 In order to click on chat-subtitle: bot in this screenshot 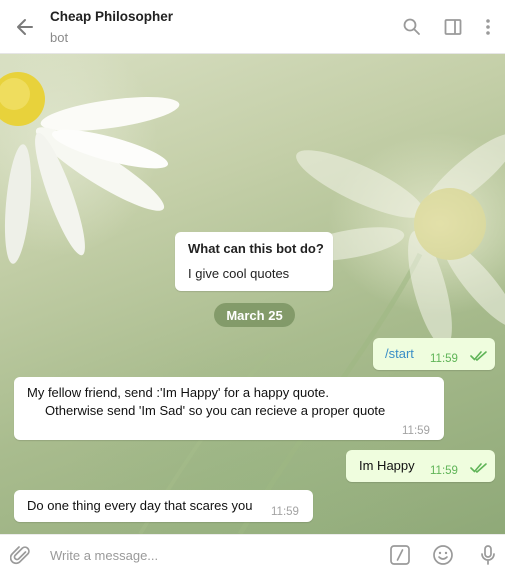, I will do `click(59, 37)`.